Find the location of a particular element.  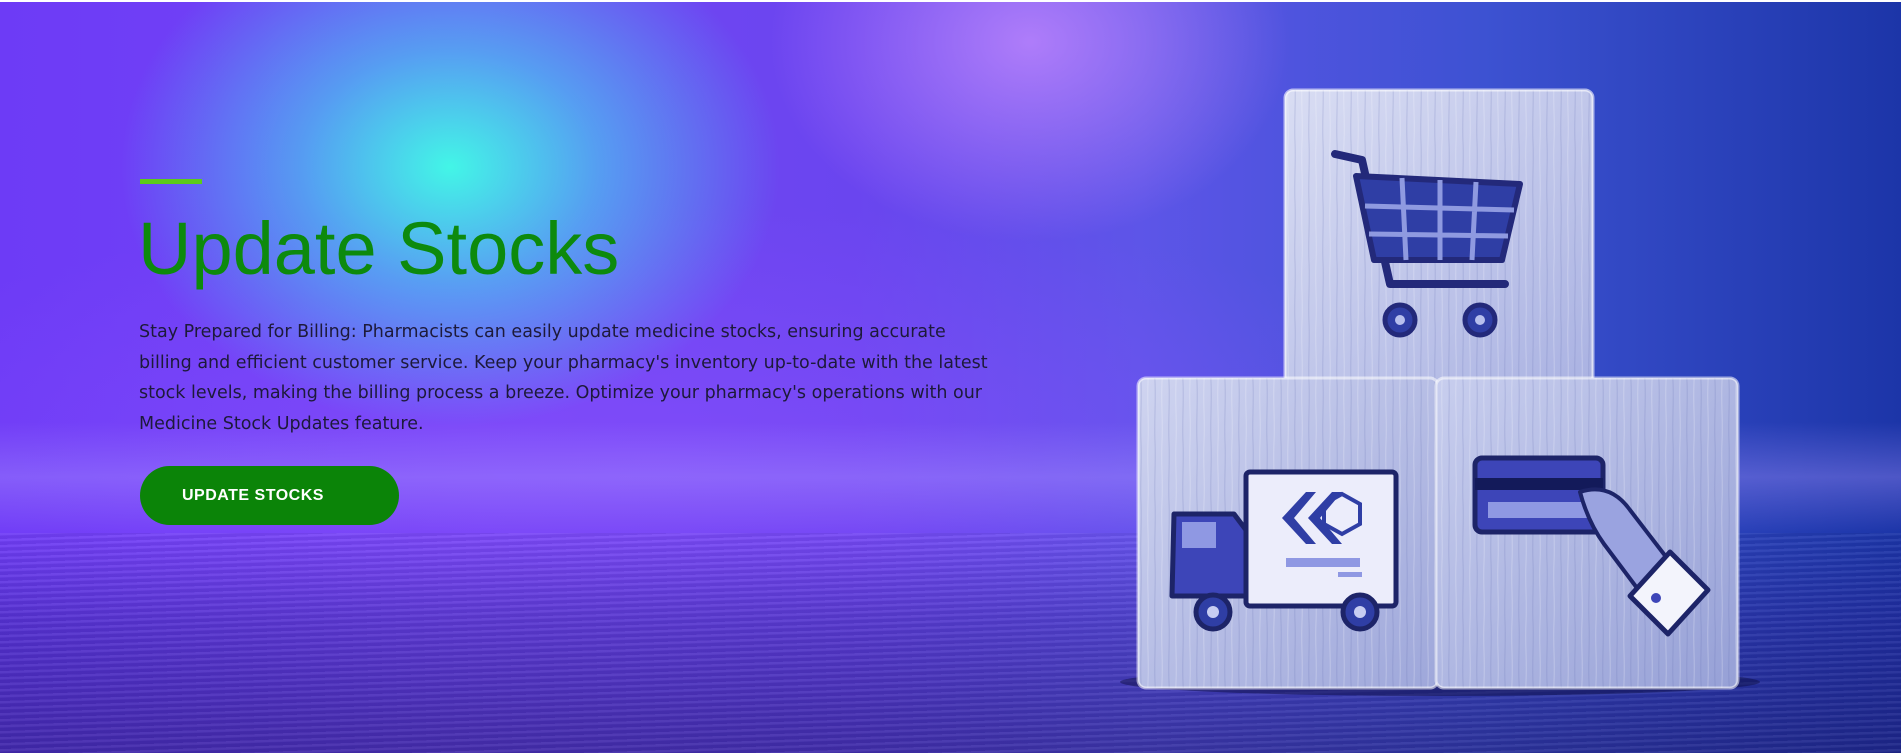

update-stocks-button: UPDATE STOCKS is located at coordinates (269, 495).